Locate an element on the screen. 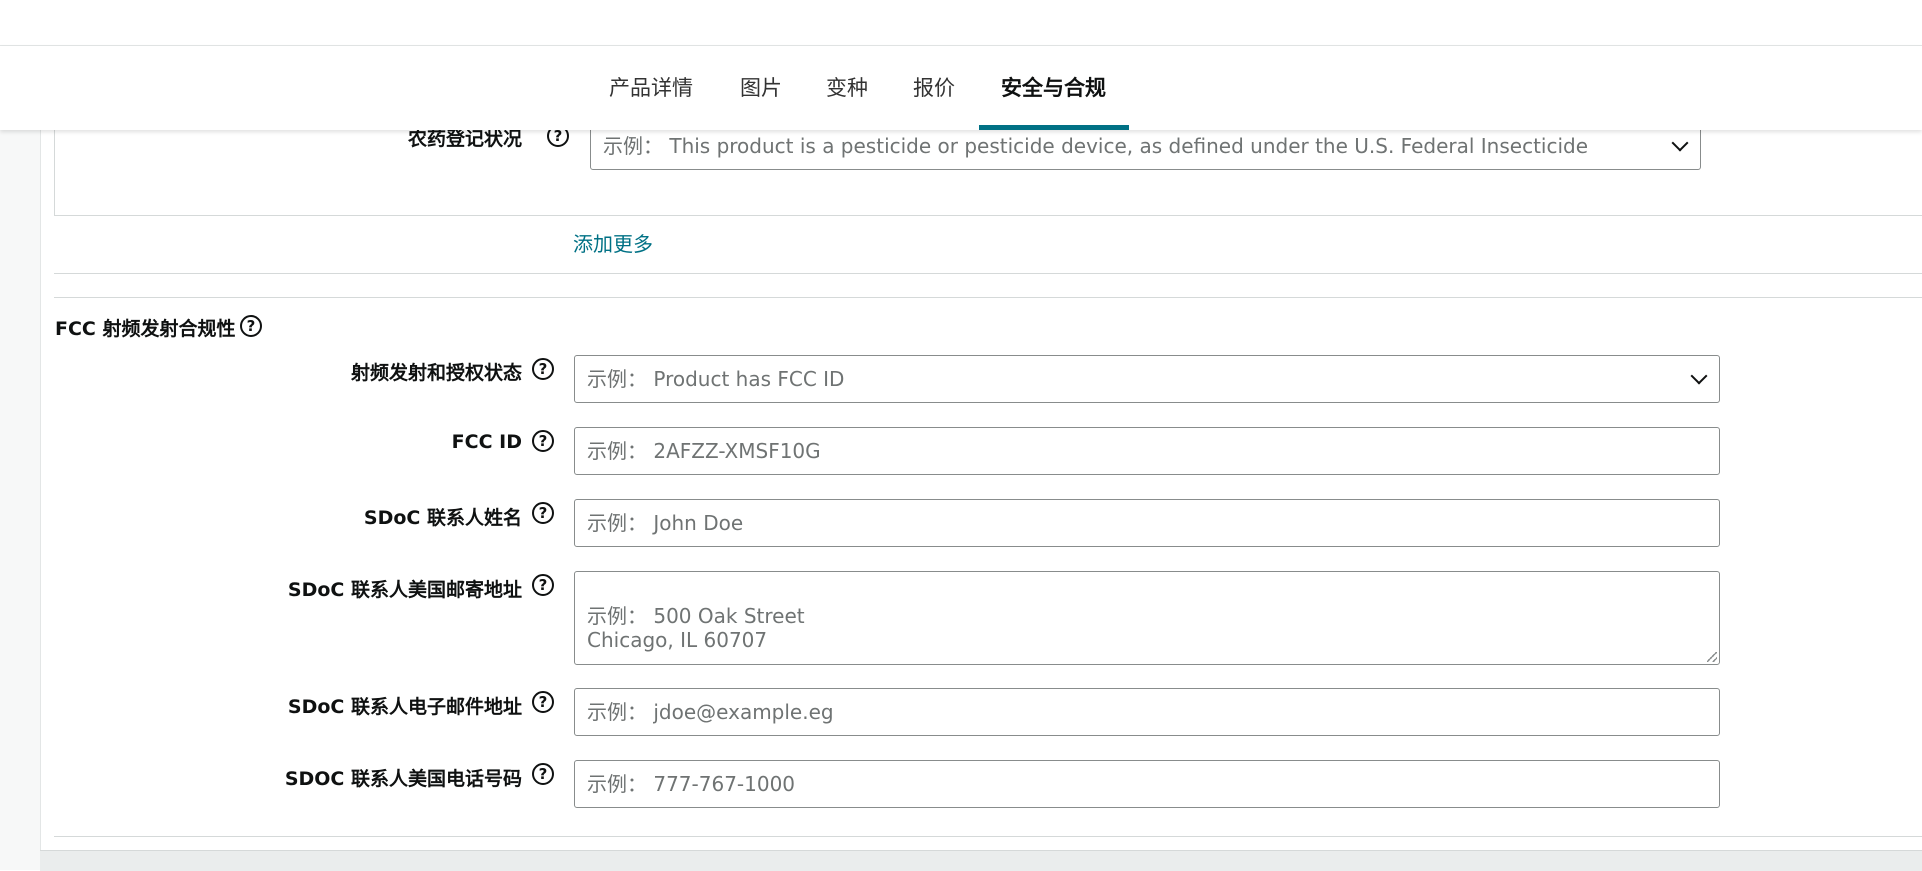 The image size is (1922, 871). emission-status-placeholder: 示例： Product has FCC ID is located at coordinates (716, 379).